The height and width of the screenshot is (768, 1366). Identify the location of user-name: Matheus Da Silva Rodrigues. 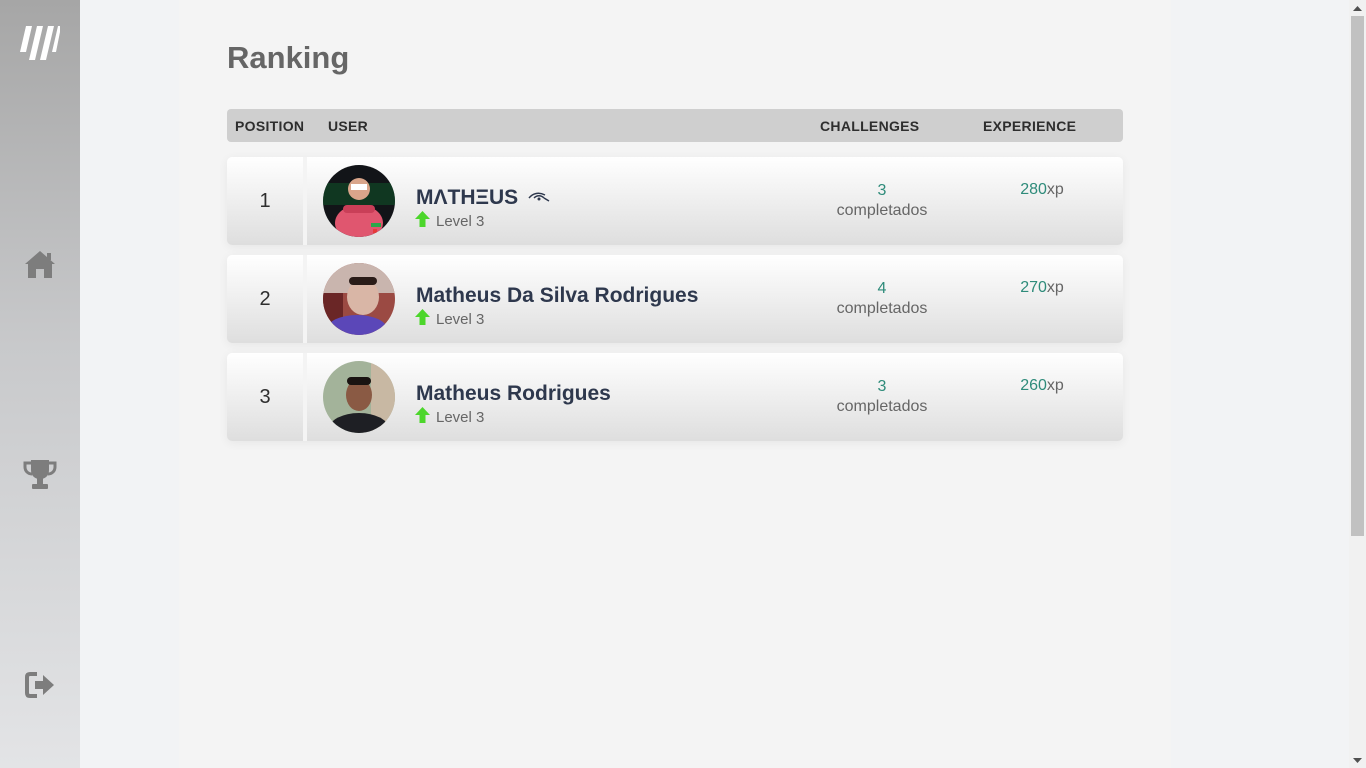
(557, 295).